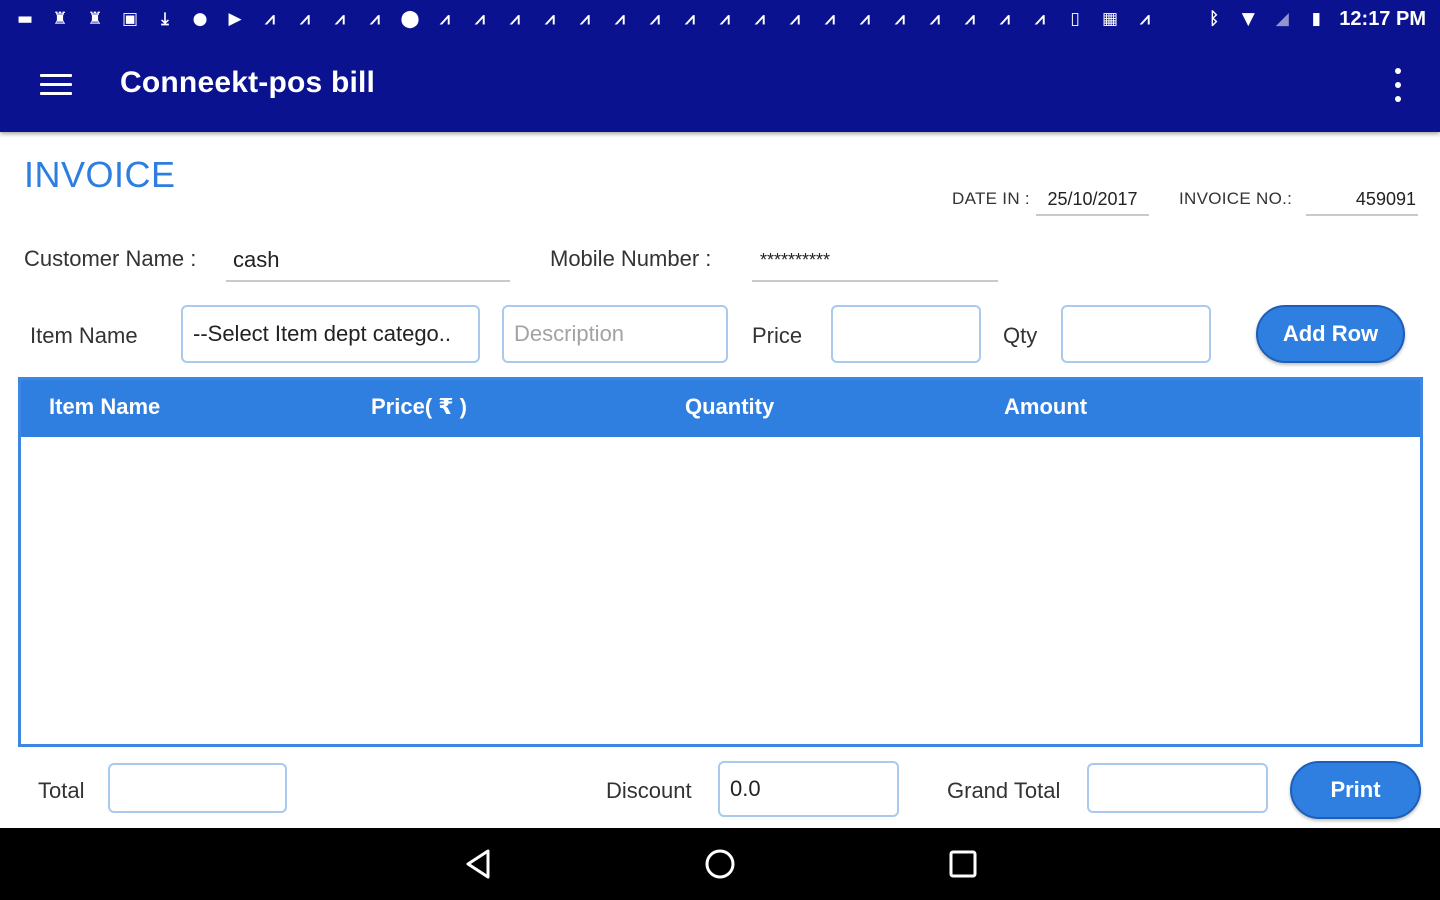  What do you see at coordinates (419, 406) in the screenshot?
I see `column-header-price: Price( ₹ )` at bounding box center [419, 406].